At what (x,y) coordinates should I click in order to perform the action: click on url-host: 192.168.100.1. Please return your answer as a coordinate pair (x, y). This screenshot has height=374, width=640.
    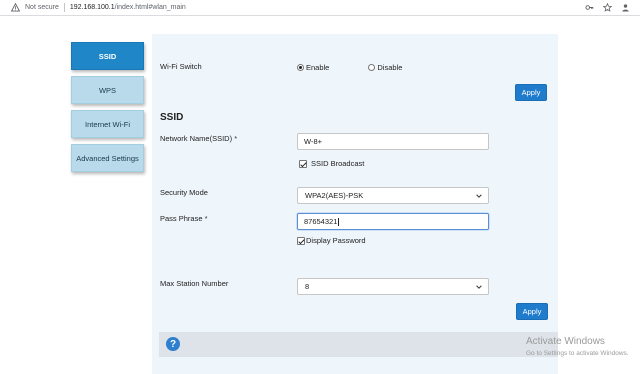
    Looking at the image, I should click on (92, 7).